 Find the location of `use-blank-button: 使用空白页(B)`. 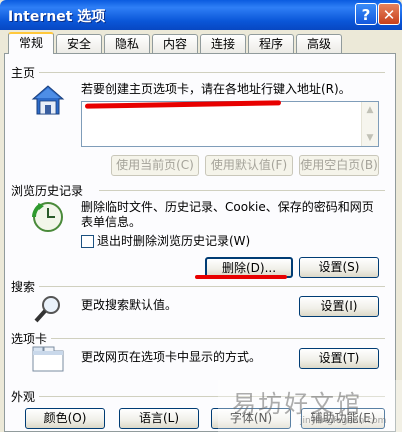

use-blank-button: 使用空白页(B) is located at coordinates (339, 165).